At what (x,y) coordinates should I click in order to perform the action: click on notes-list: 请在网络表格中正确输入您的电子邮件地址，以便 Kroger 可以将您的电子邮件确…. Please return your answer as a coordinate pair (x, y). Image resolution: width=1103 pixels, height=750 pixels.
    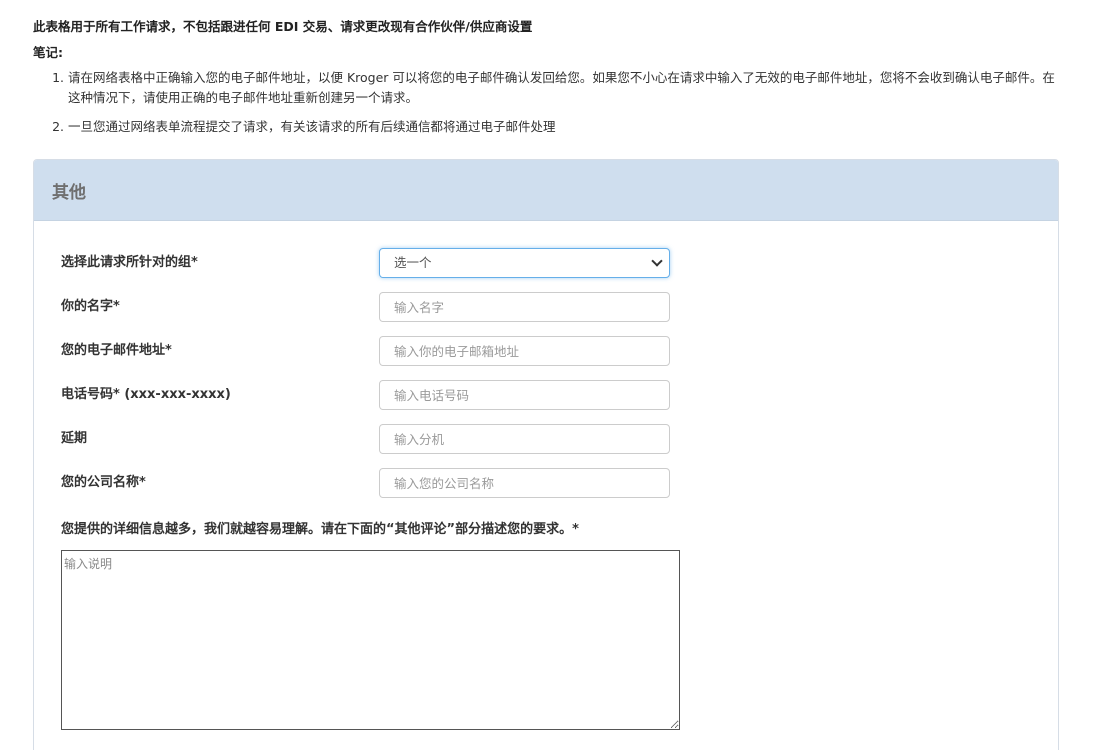
    Looking at the image, I should click on (548, 102).